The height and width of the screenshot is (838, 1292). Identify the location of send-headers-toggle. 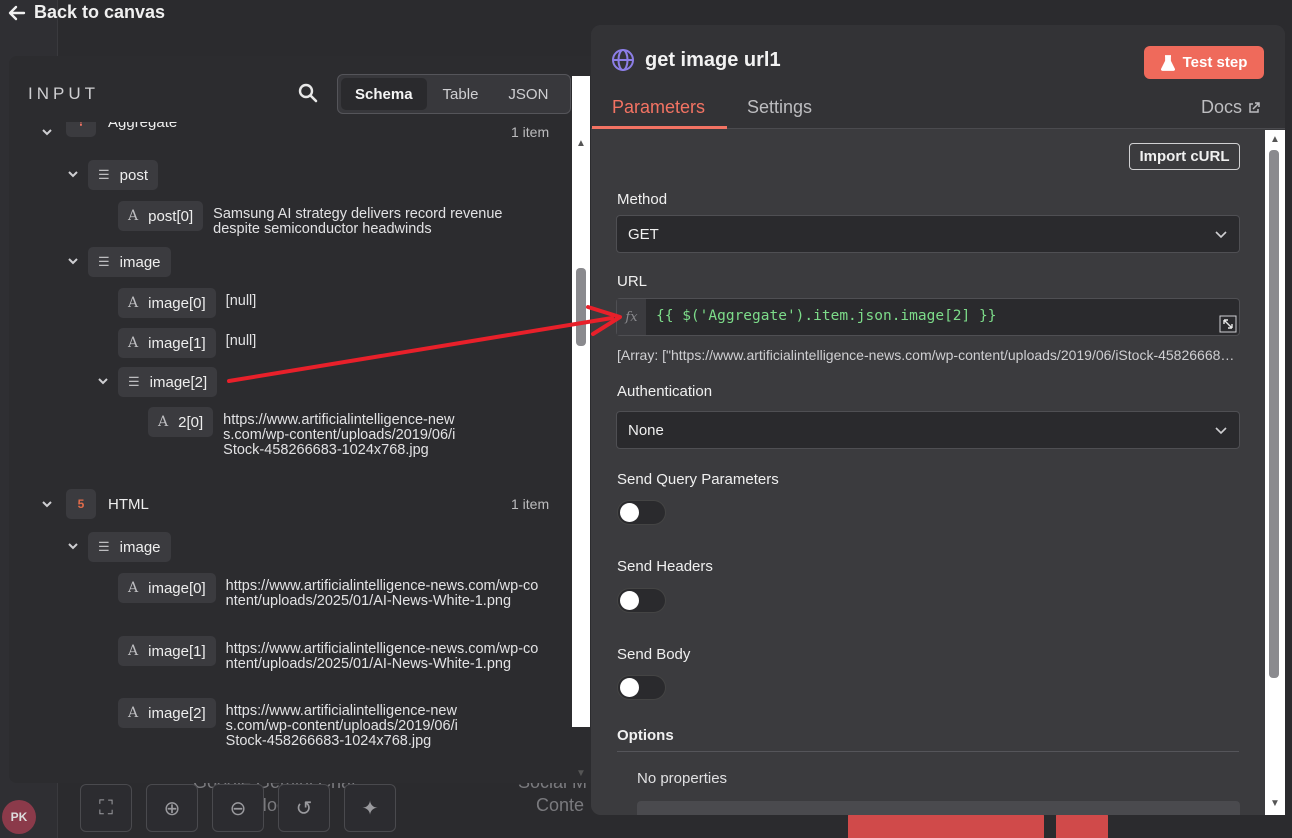
(641, 600).